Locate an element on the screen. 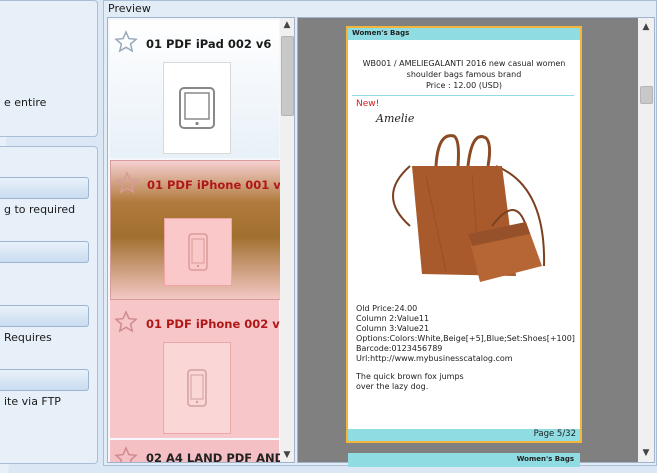  page-footer-band: Page 5/32 is located at coordinates (464, 435).